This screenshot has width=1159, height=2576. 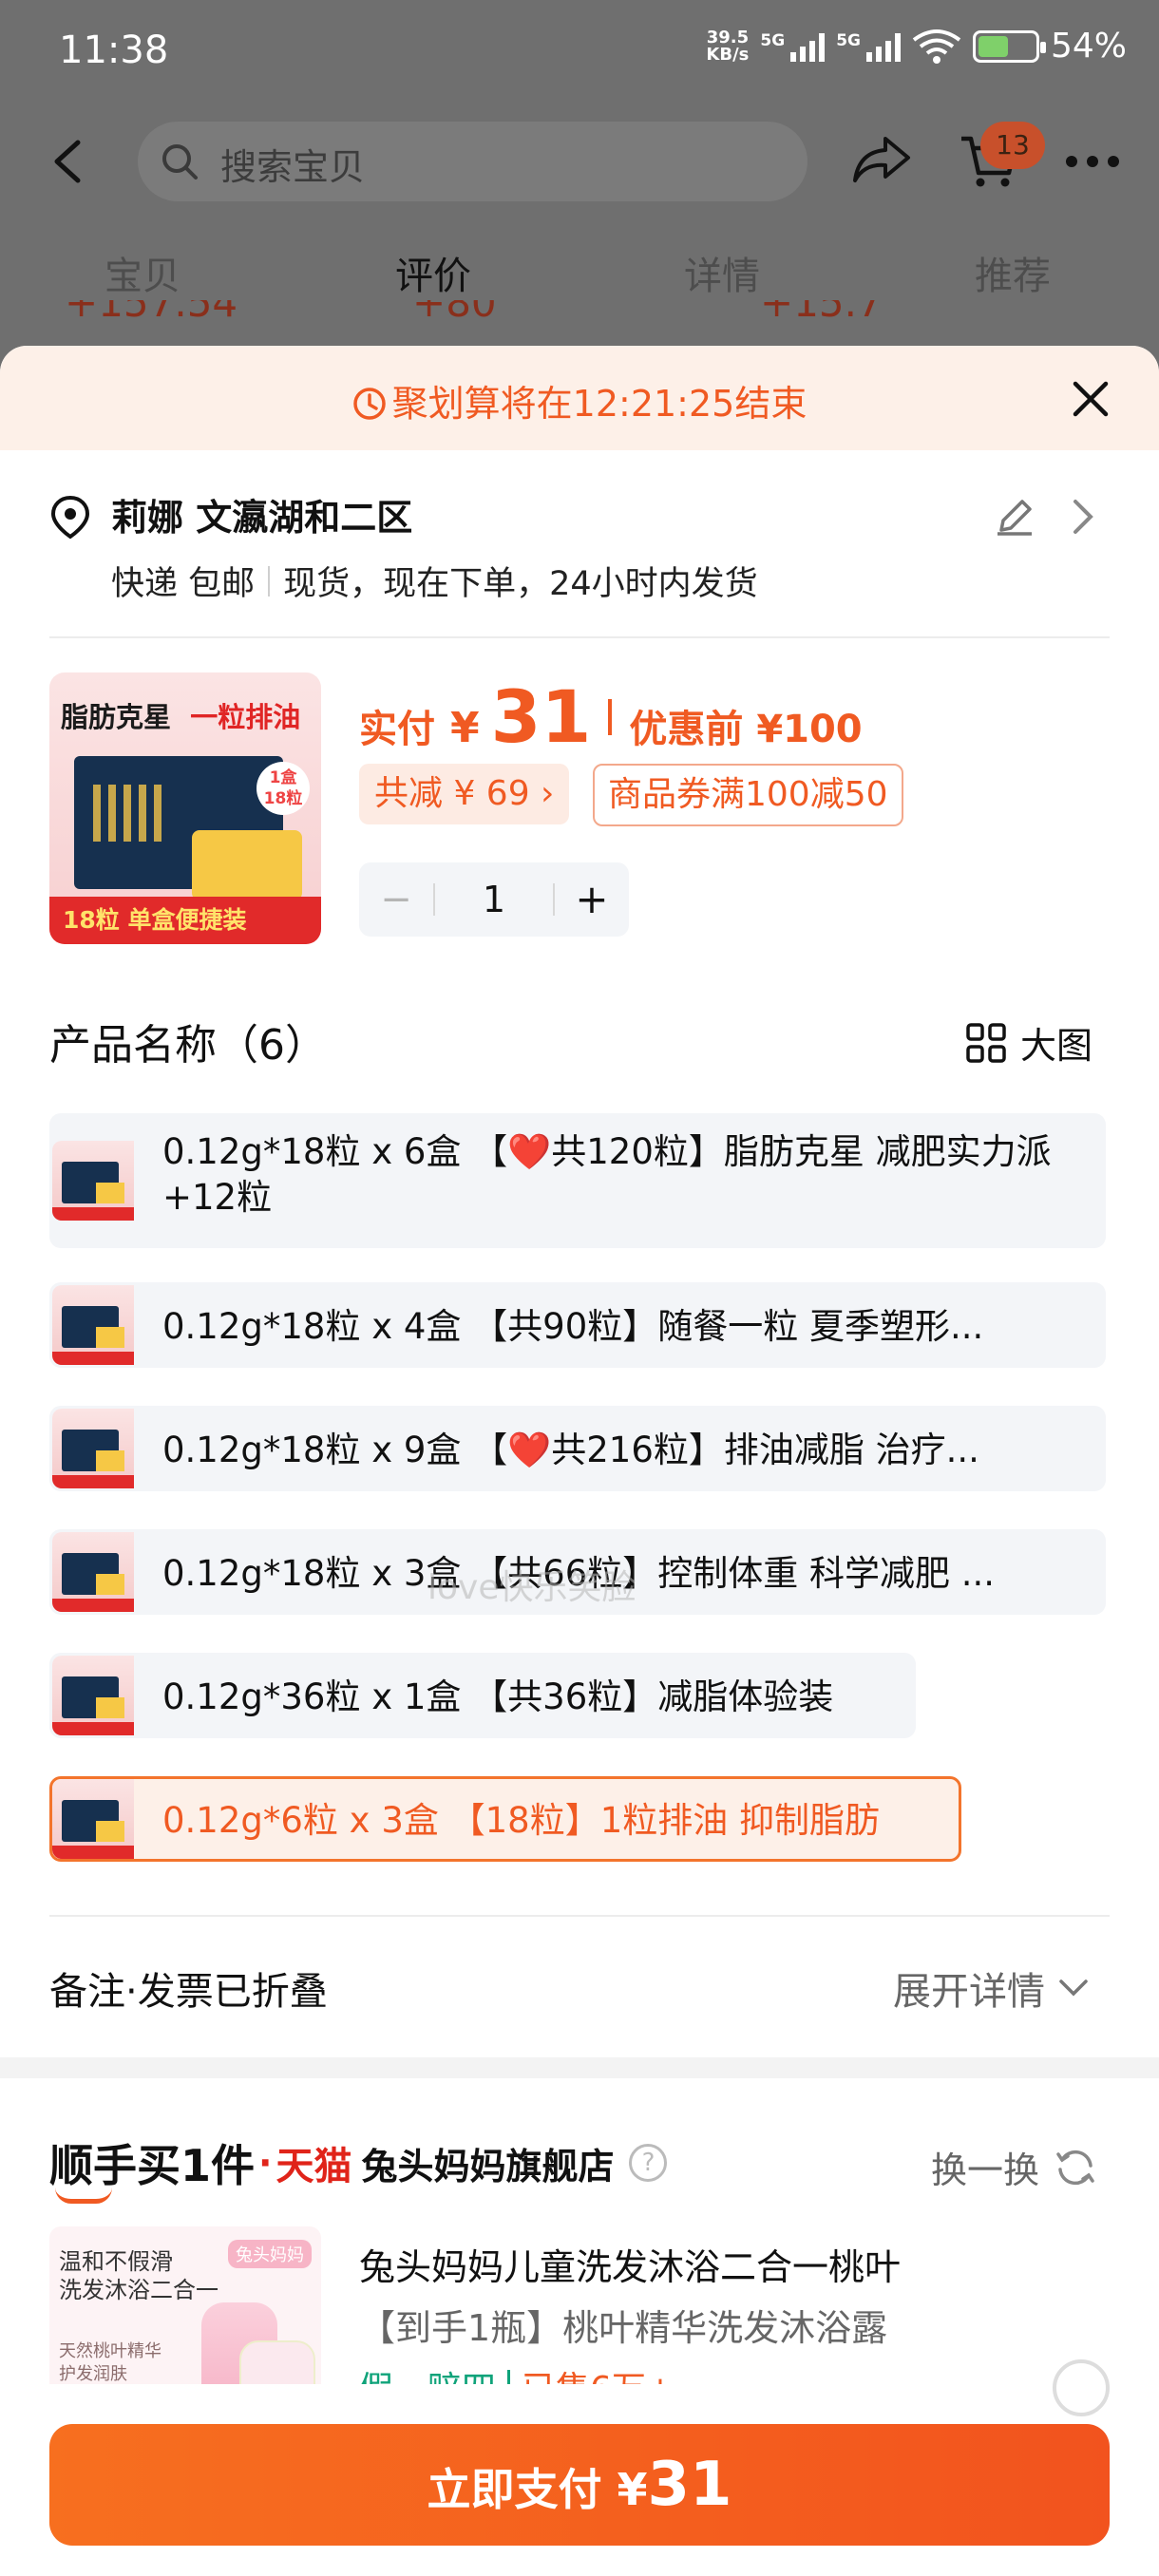 I want to click on shipping-method: 快递 包邮, so click(x=183, y=584).